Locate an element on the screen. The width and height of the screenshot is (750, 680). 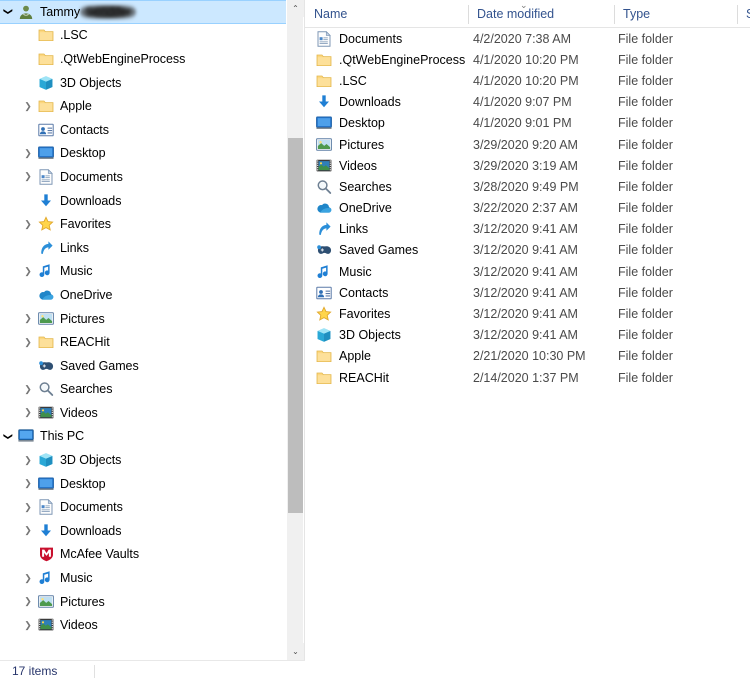
navigation-scrollbar: ⌃ ⌄ is located at coordinates (295, 330).